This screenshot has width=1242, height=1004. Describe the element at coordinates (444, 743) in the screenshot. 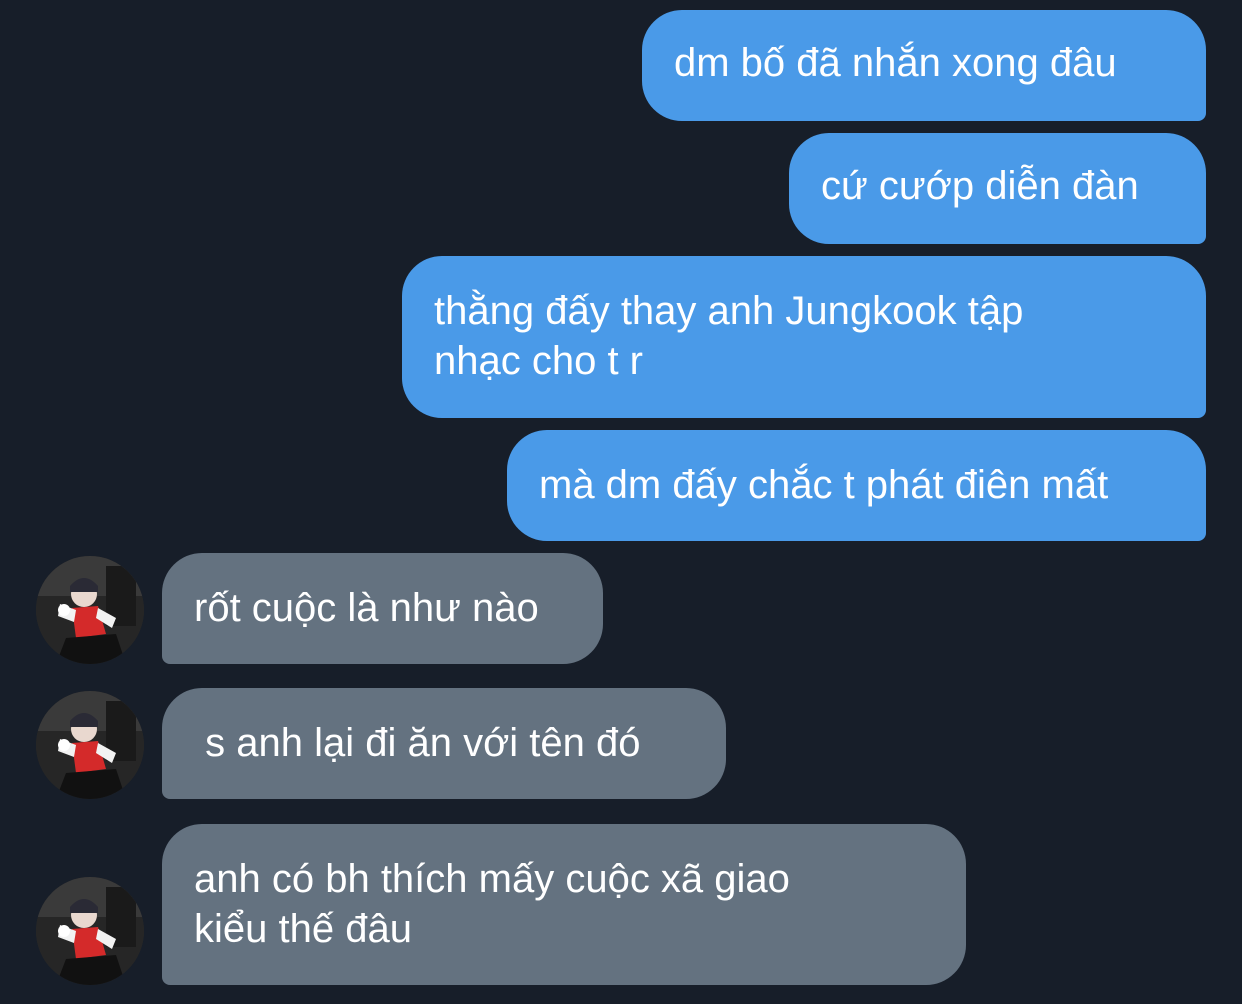

I see `received-message-bubble: s anh lại đi ăn với tên đó` at that location.